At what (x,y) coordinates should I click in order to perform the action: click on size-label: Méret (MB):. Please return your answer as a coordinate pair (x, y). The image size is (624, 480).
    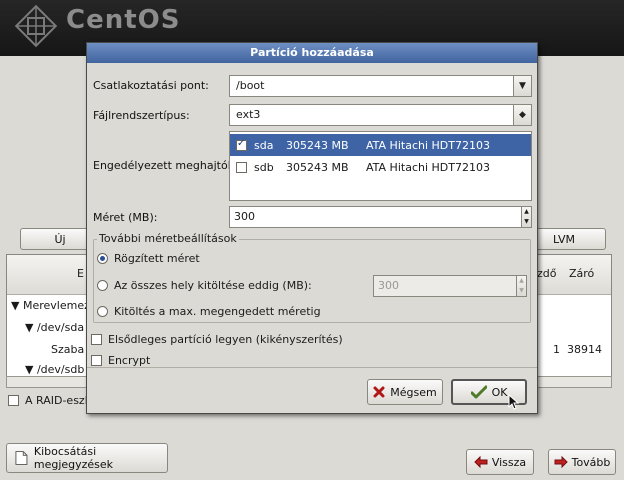
    Looking at the image, I should click on (125, 217).